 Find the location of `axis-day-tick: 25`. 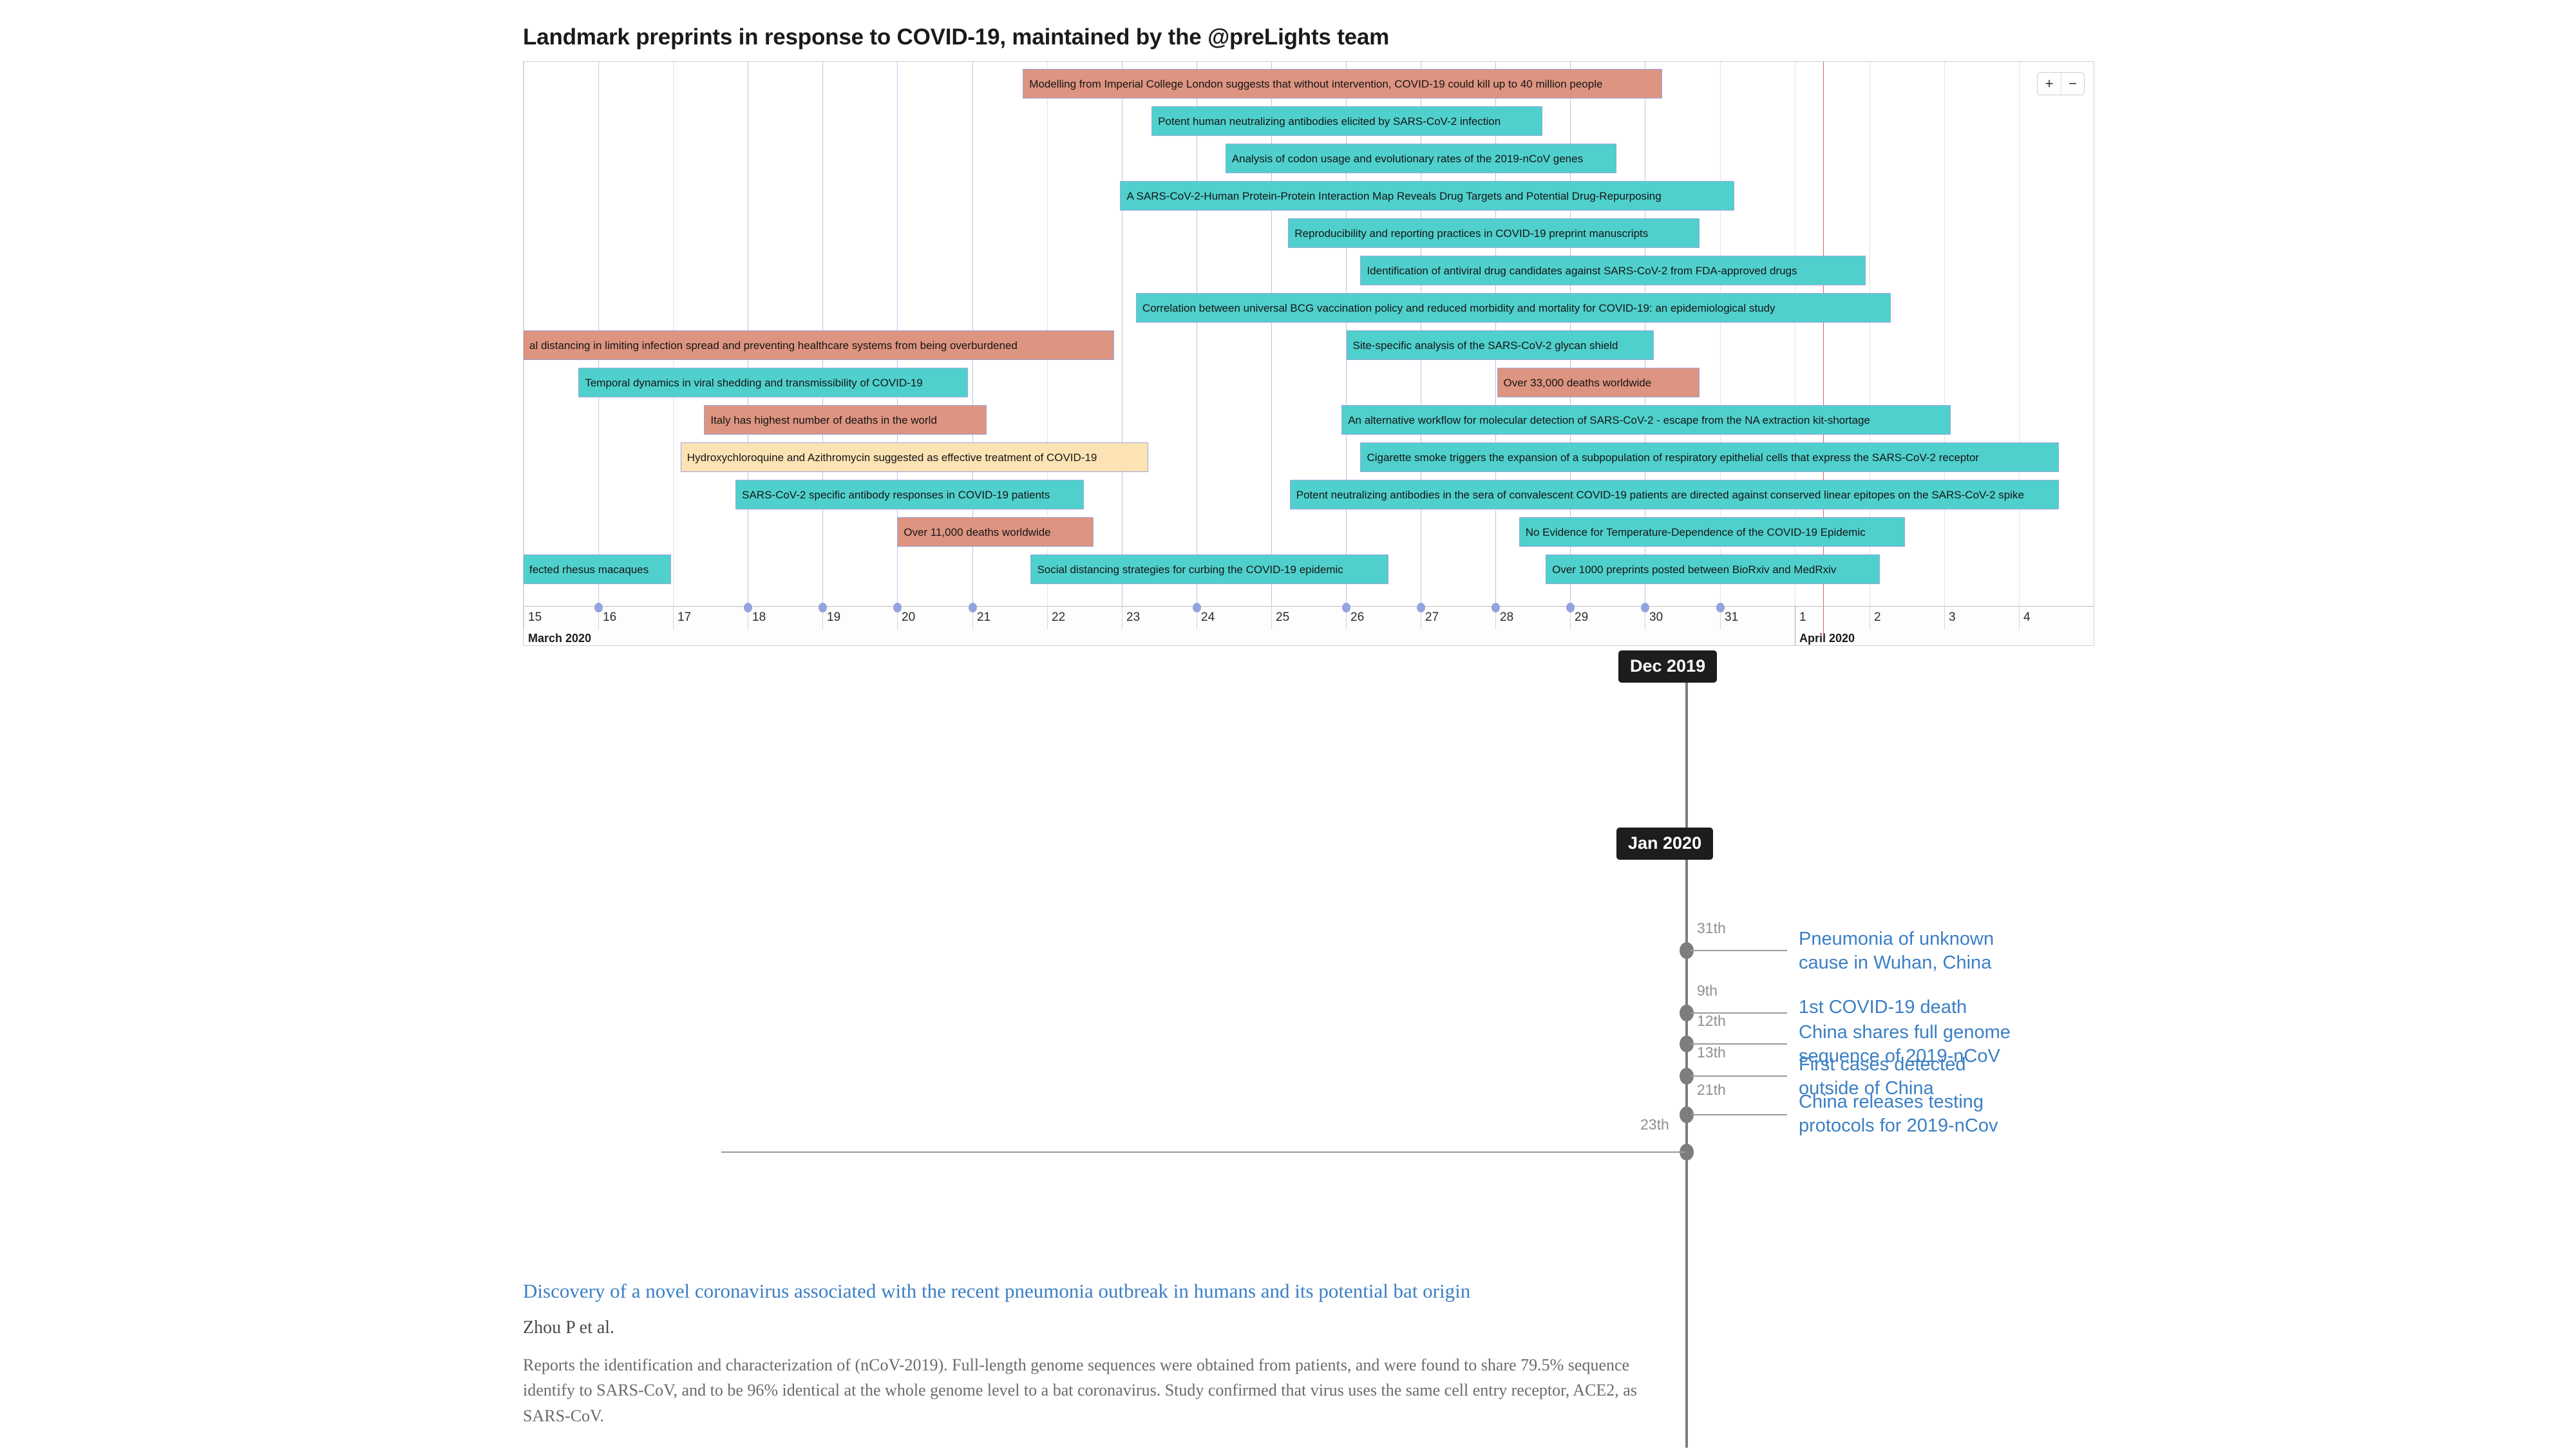

axis-day-tick: 25 is located at coordinates (1308, 619).